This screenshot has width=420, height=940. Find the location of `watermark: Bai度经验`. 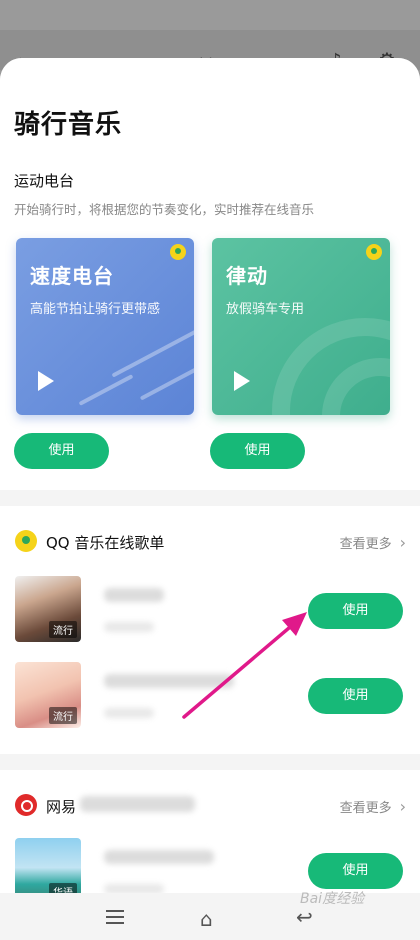

watermark: Bai度经验 is located at coordinates (332, 899).